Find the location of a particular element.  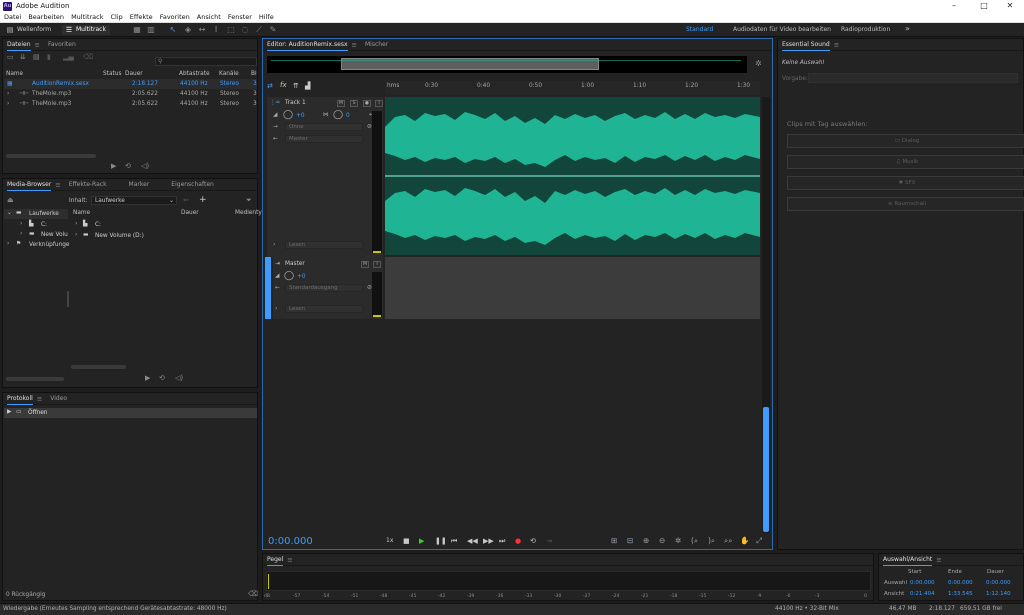

back-icon: ⇐ is located at coordinates (186, 200).